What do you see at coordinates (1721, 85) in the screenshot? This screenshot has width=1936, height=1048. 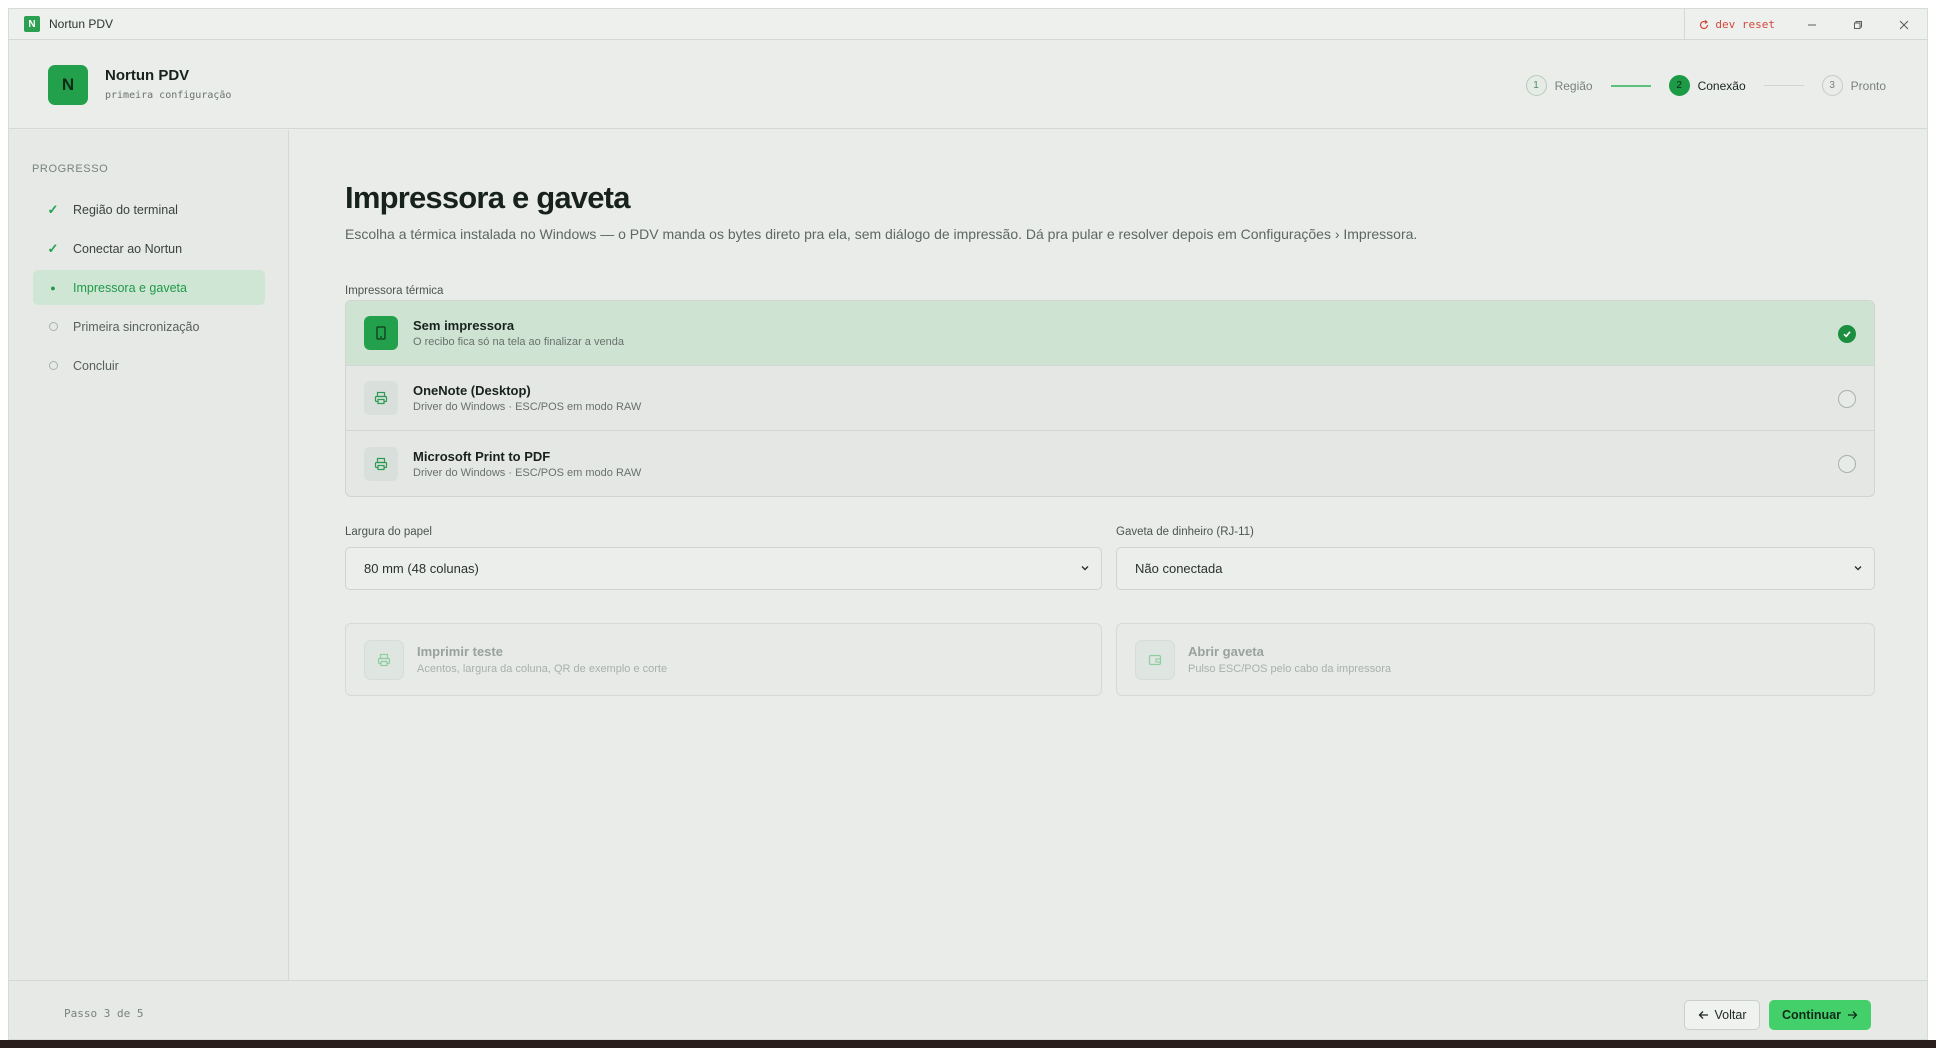 I see `step-label: Conexão` at bounding box center [1721, 85].